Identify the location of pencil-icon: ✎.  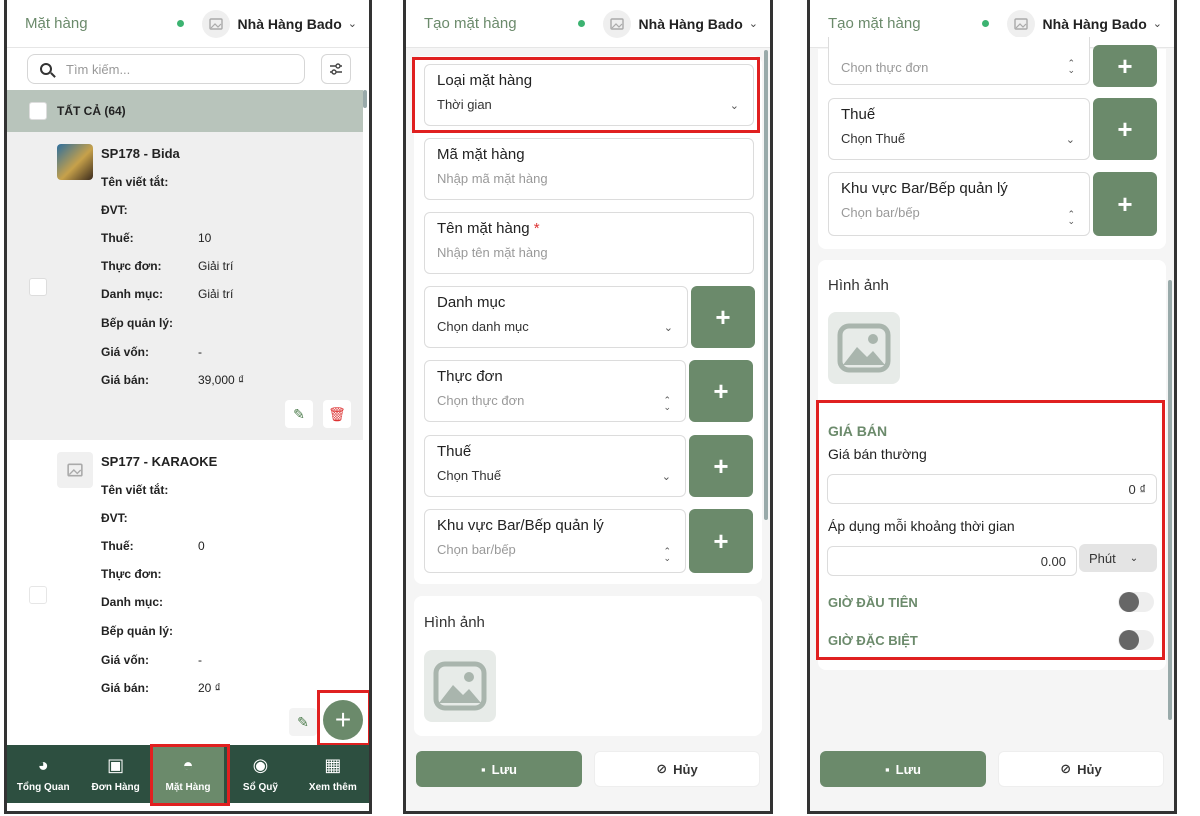
(303, 721).